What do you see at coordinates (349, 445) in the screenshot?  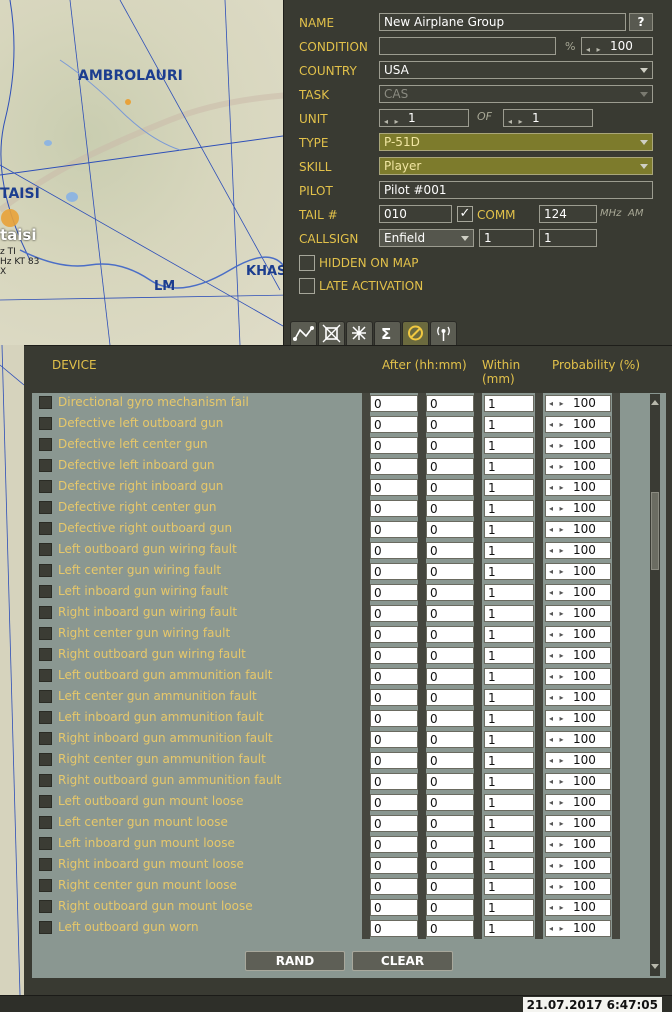 I see `table-row: Defective left center gun 0 0 1 ◂ ▸ 100` at bounding box center [349, 445].